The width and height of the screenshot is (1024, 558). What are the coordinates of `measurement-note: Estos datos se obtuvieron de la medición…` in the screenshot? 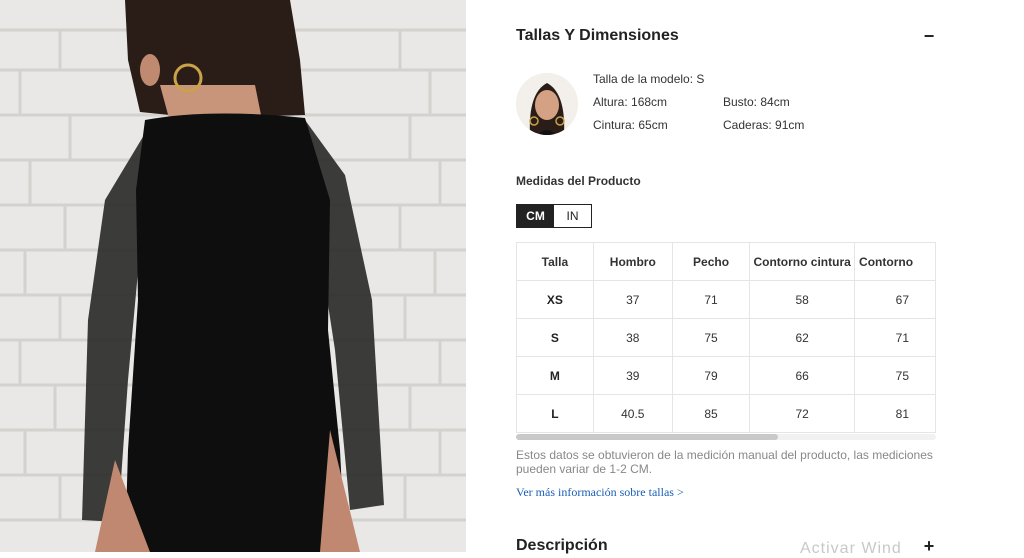 It's located at (724, 462).